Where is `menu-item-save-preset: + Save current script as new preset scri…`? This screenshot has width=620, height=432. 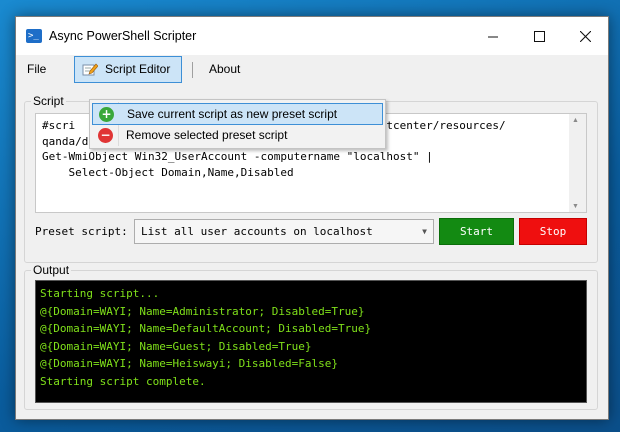
menu-item-save-preset: + Save current script as new preset scri… is located at coordinates (237, 114).